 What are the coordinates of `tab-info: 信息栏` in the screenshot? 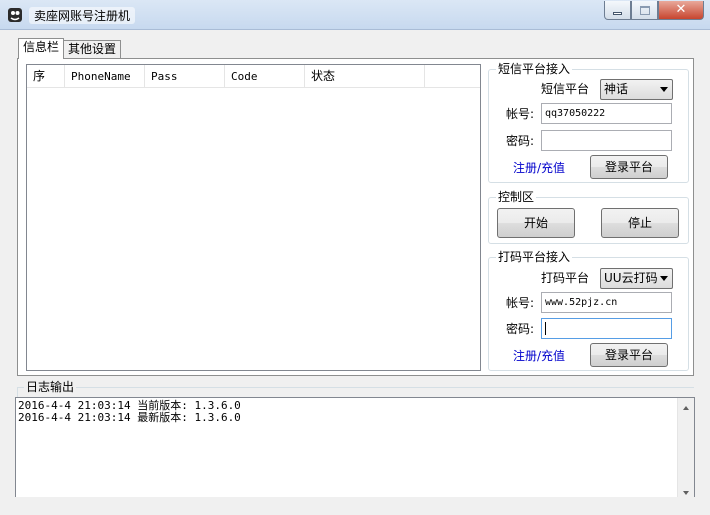 It's located at (41, 48).